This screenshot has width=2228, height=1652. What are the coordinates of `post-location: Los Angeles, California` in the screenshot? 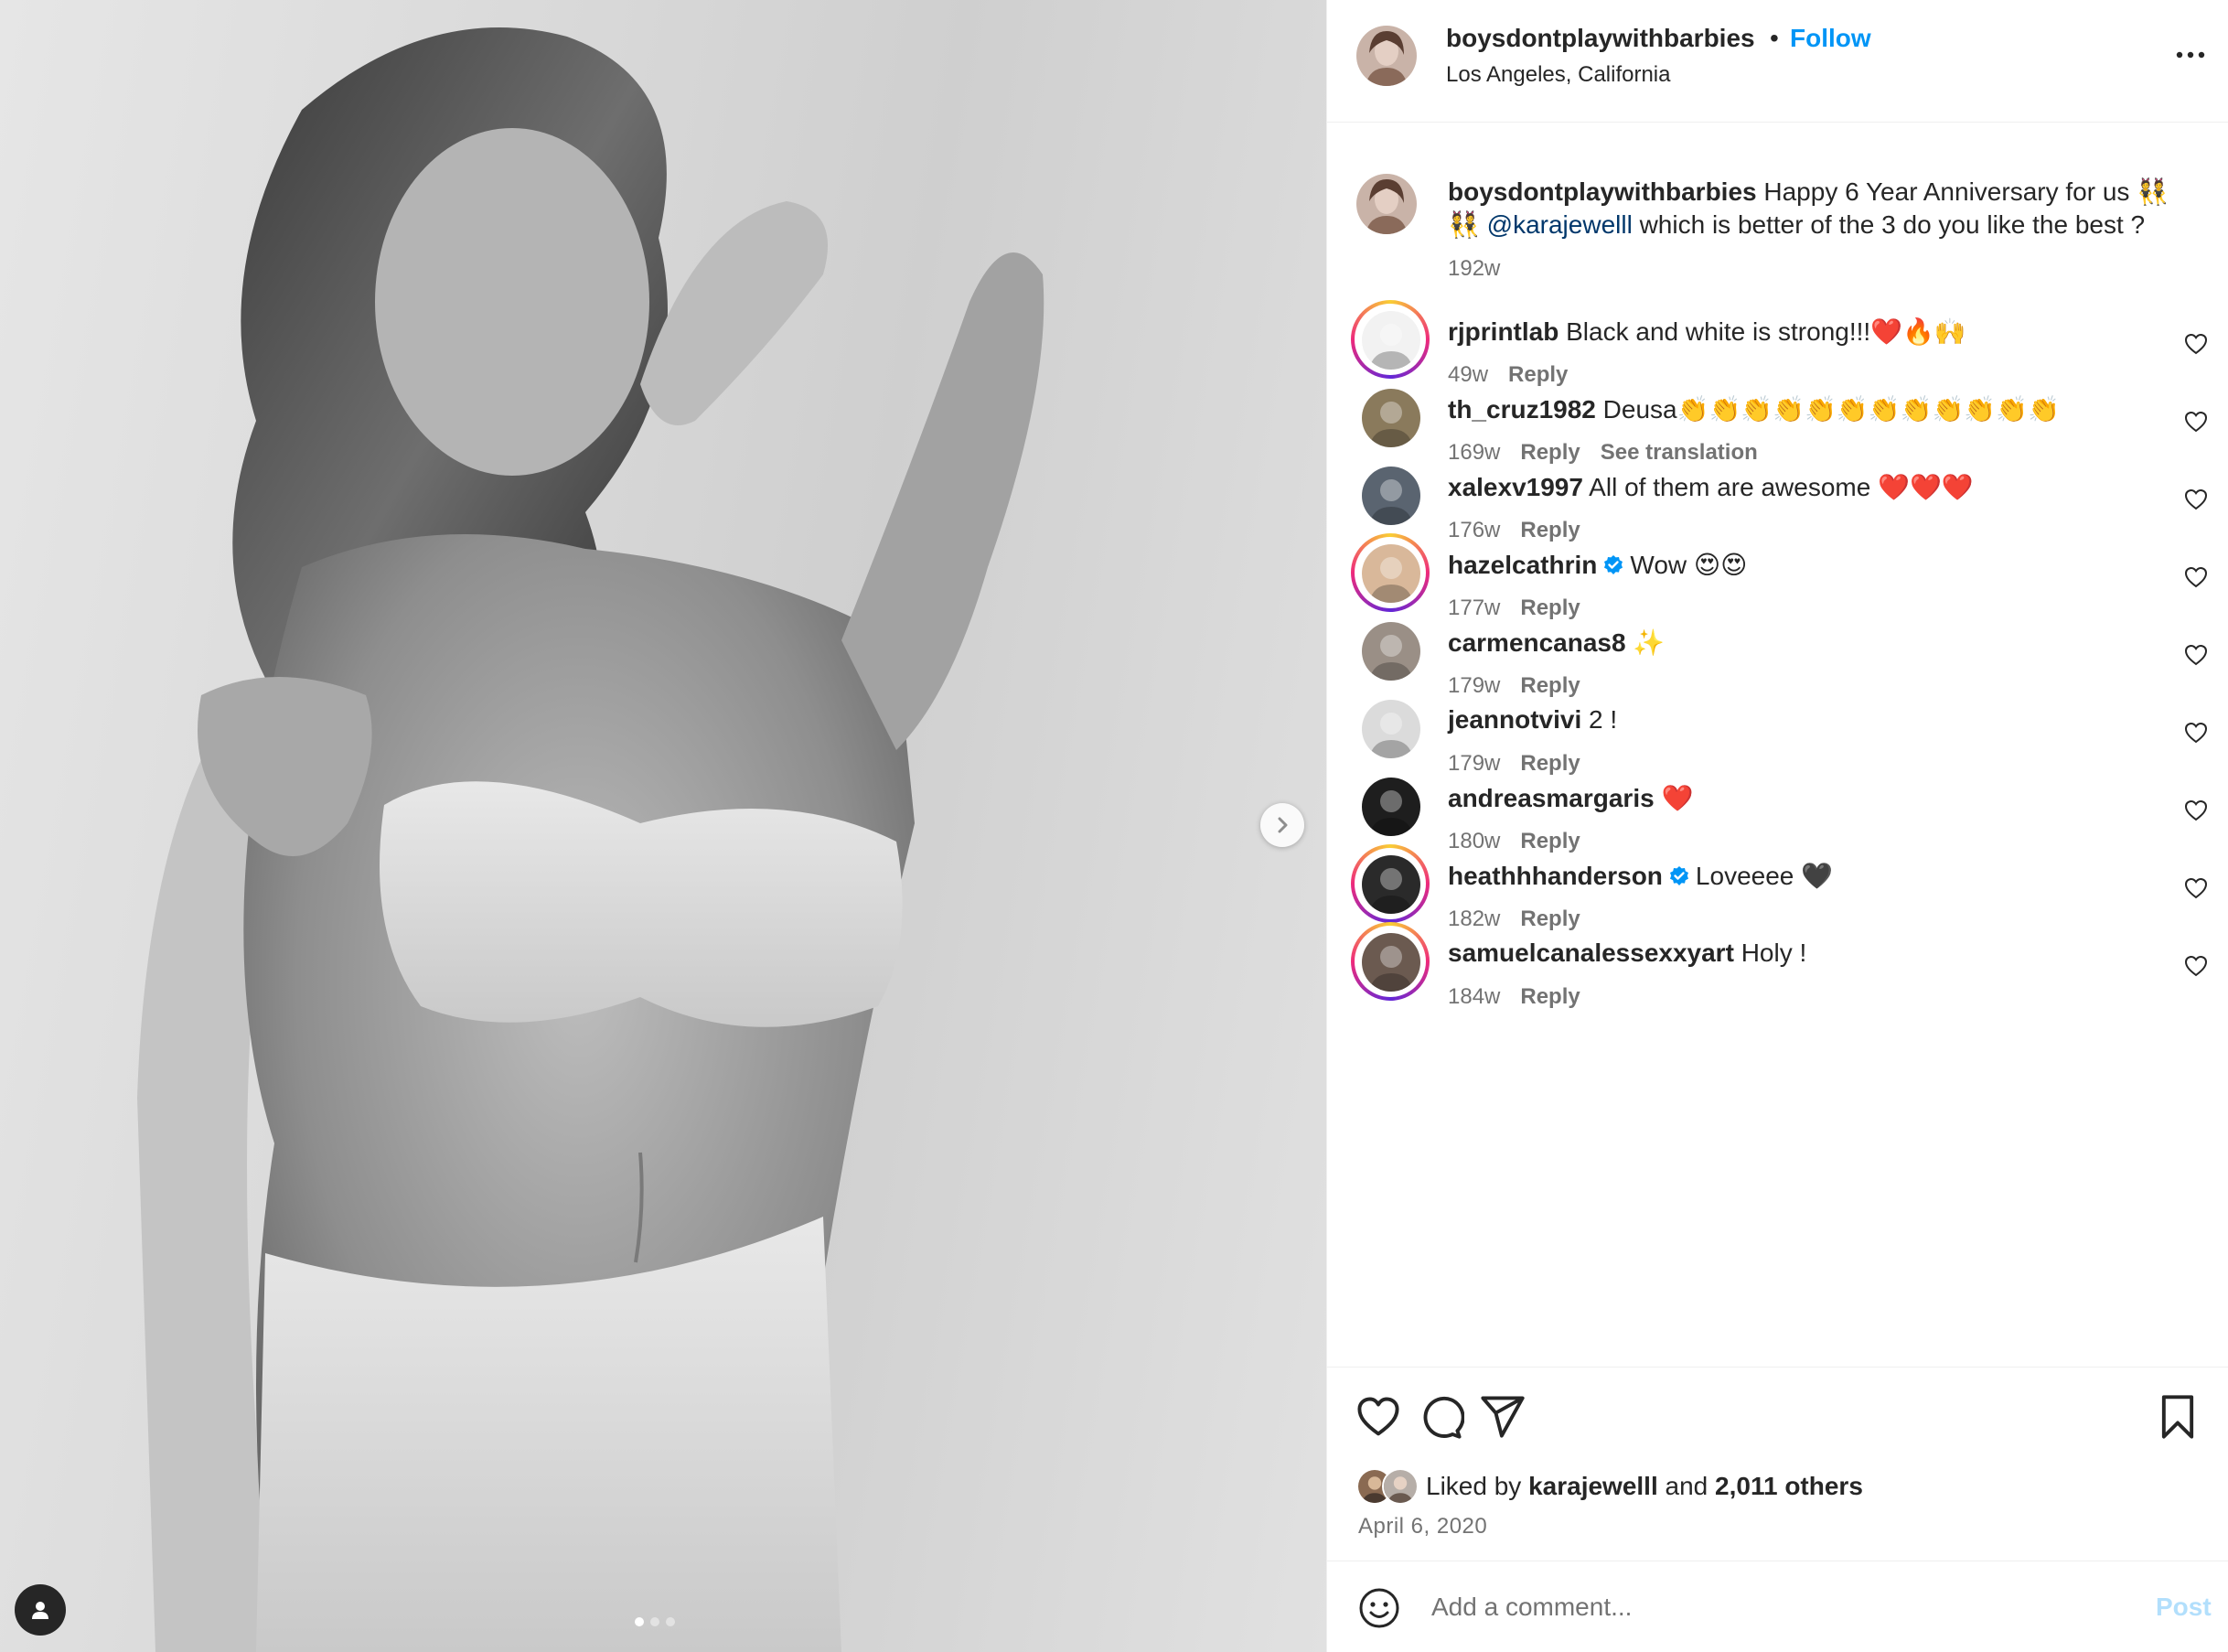 It's located at (1558, 75).